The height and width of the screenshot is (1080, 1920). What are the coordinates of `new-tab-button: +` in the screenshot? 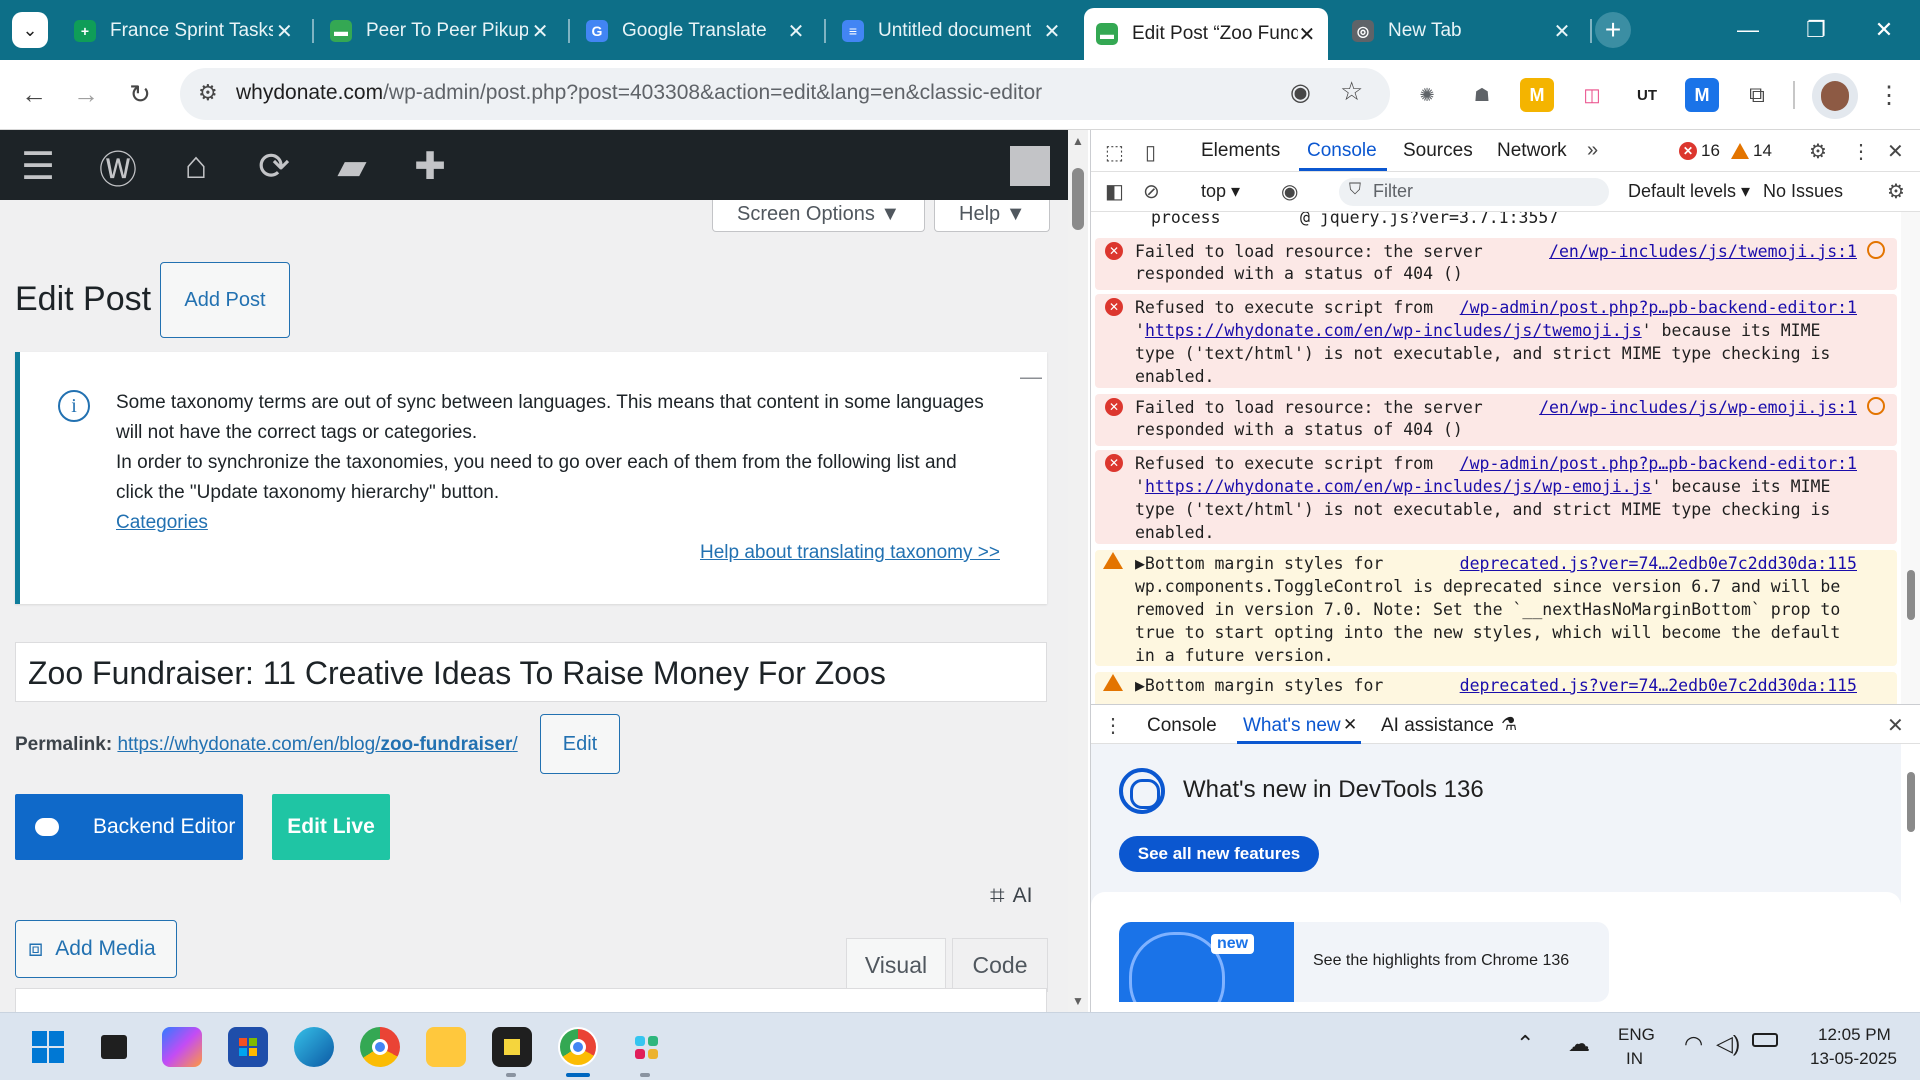 It's located at (1613, 30).